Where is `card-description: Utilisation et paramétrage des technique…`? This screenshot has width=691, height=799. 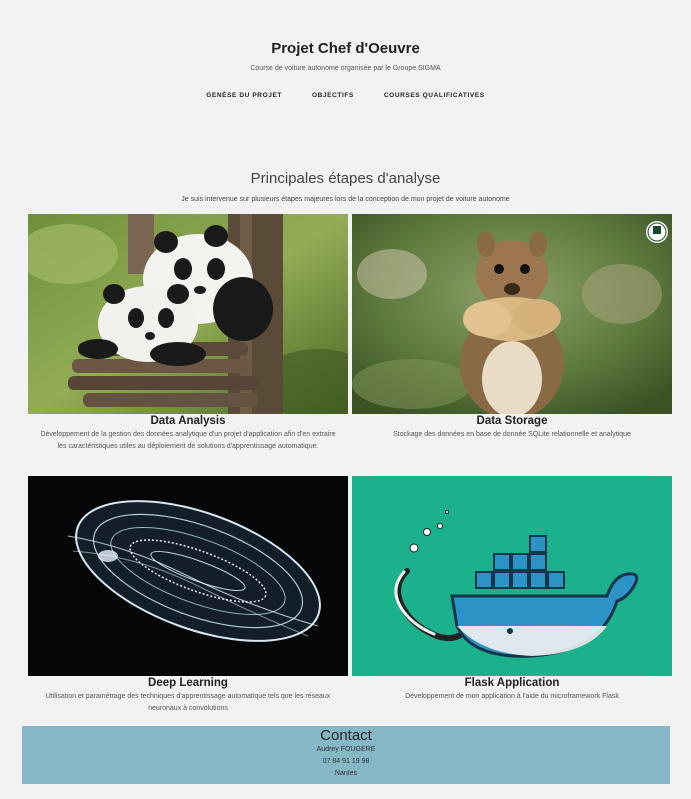
card-description: Utilisation et paramétrage des technique… is located at coordinates (188, 702).